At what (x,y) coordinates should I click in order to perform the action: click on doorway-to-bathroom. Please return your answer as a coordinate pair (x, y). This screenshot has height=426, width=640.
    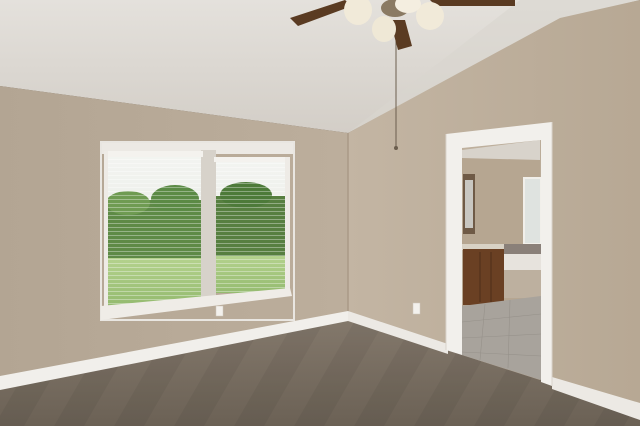
    Looking at the image, I should click on (499, 254).